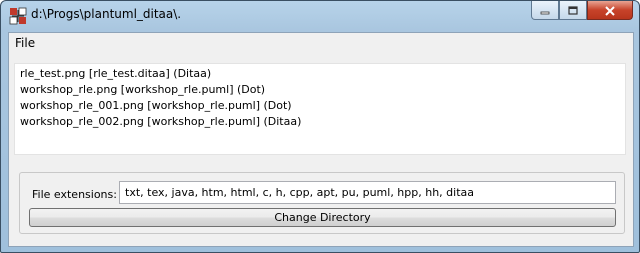 This screenshot has width=640, height=253. I want to click on change-directory-button: Change Directory, so click(322, 217).